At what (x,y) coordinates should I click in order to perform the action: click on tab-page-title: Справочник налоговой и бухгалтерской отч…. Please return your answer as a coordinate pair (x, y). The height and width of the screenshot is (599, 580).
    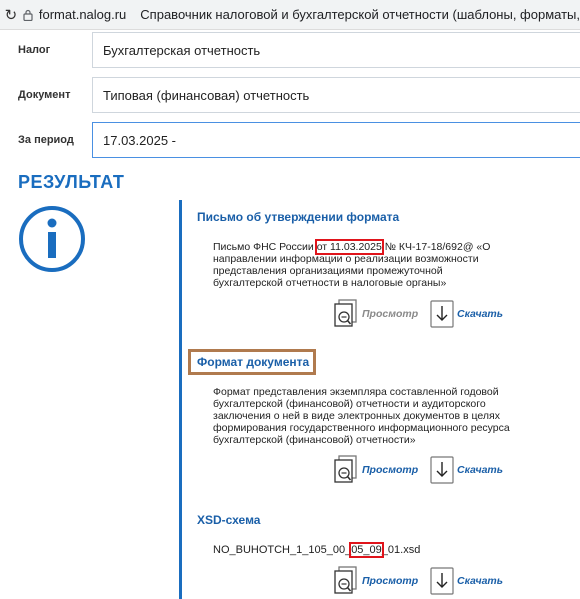
    Looking at the image, I should click on (360, 14).